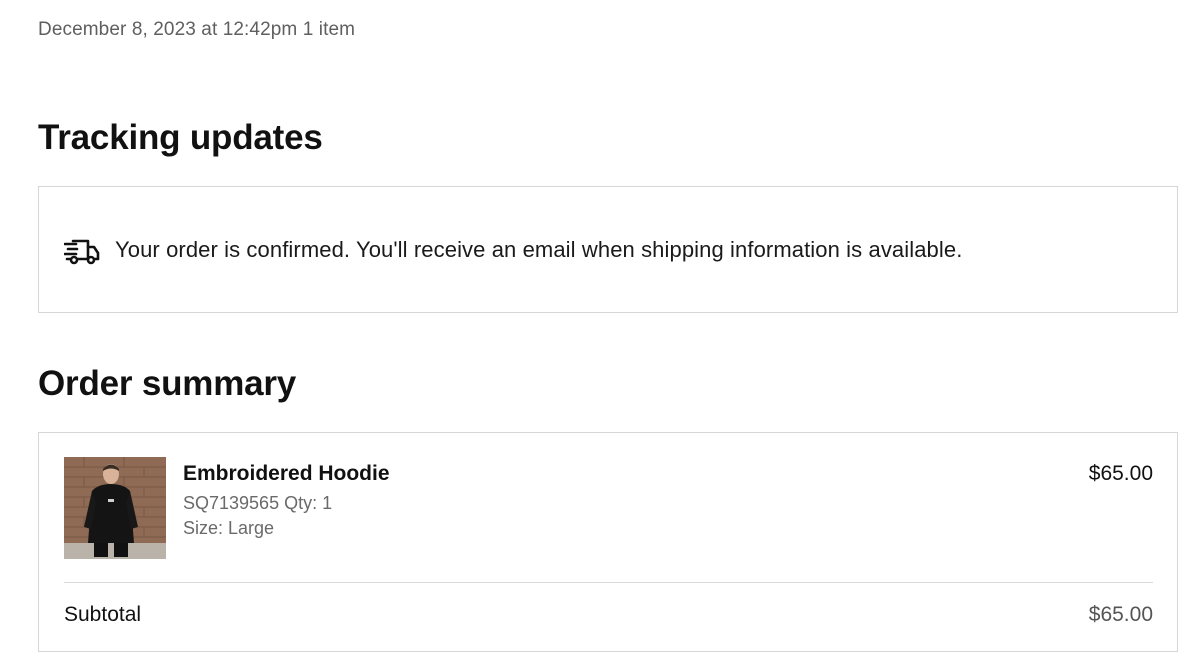 This screenshot has height=652, width=1200. I want to click on tracking-heading: Tracking updates, so click(180, 137).